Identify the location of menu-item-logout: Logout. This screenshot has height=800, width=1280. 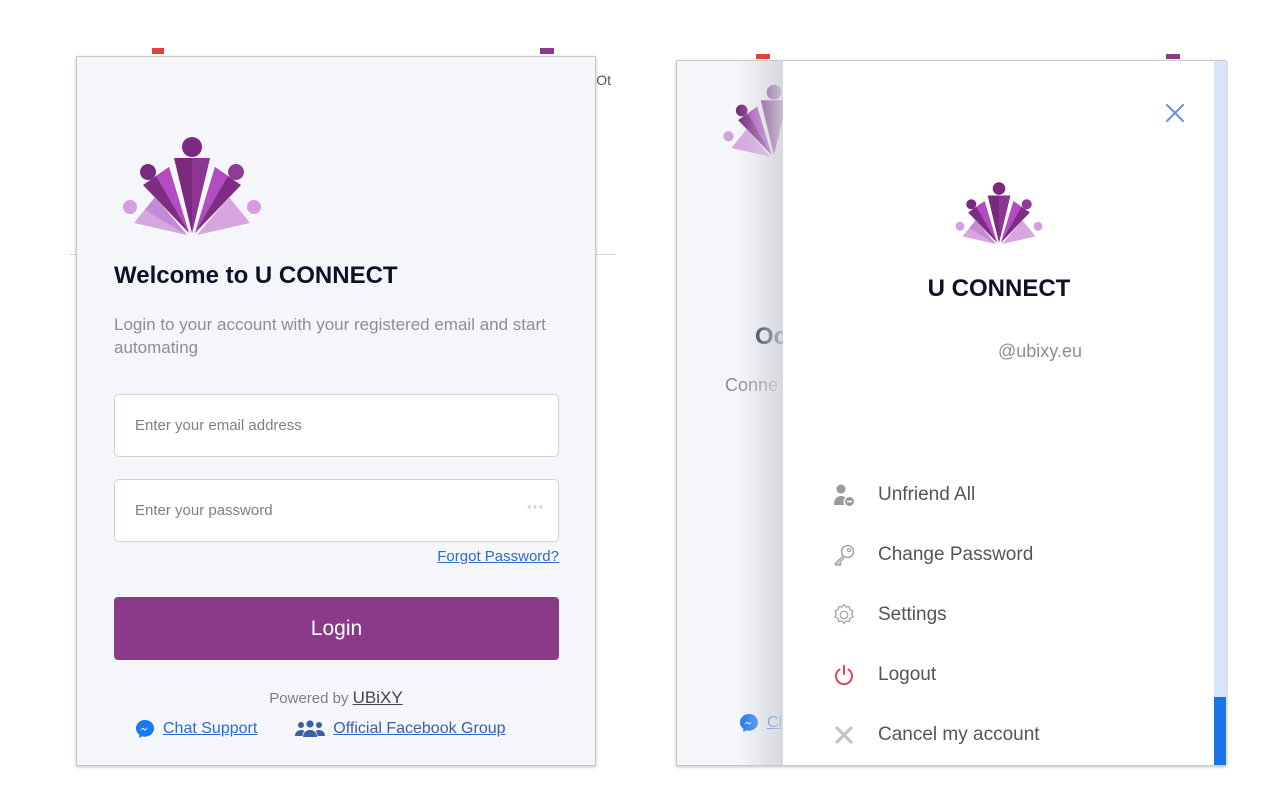
(935, 675).